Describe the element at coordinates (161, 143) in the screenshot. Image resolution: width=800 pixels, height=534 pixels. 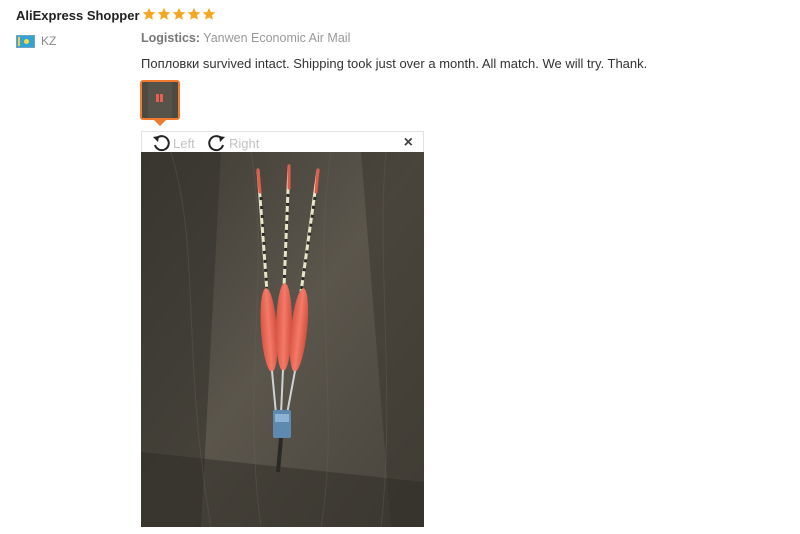
I see `rotate-left-icon` at that location.